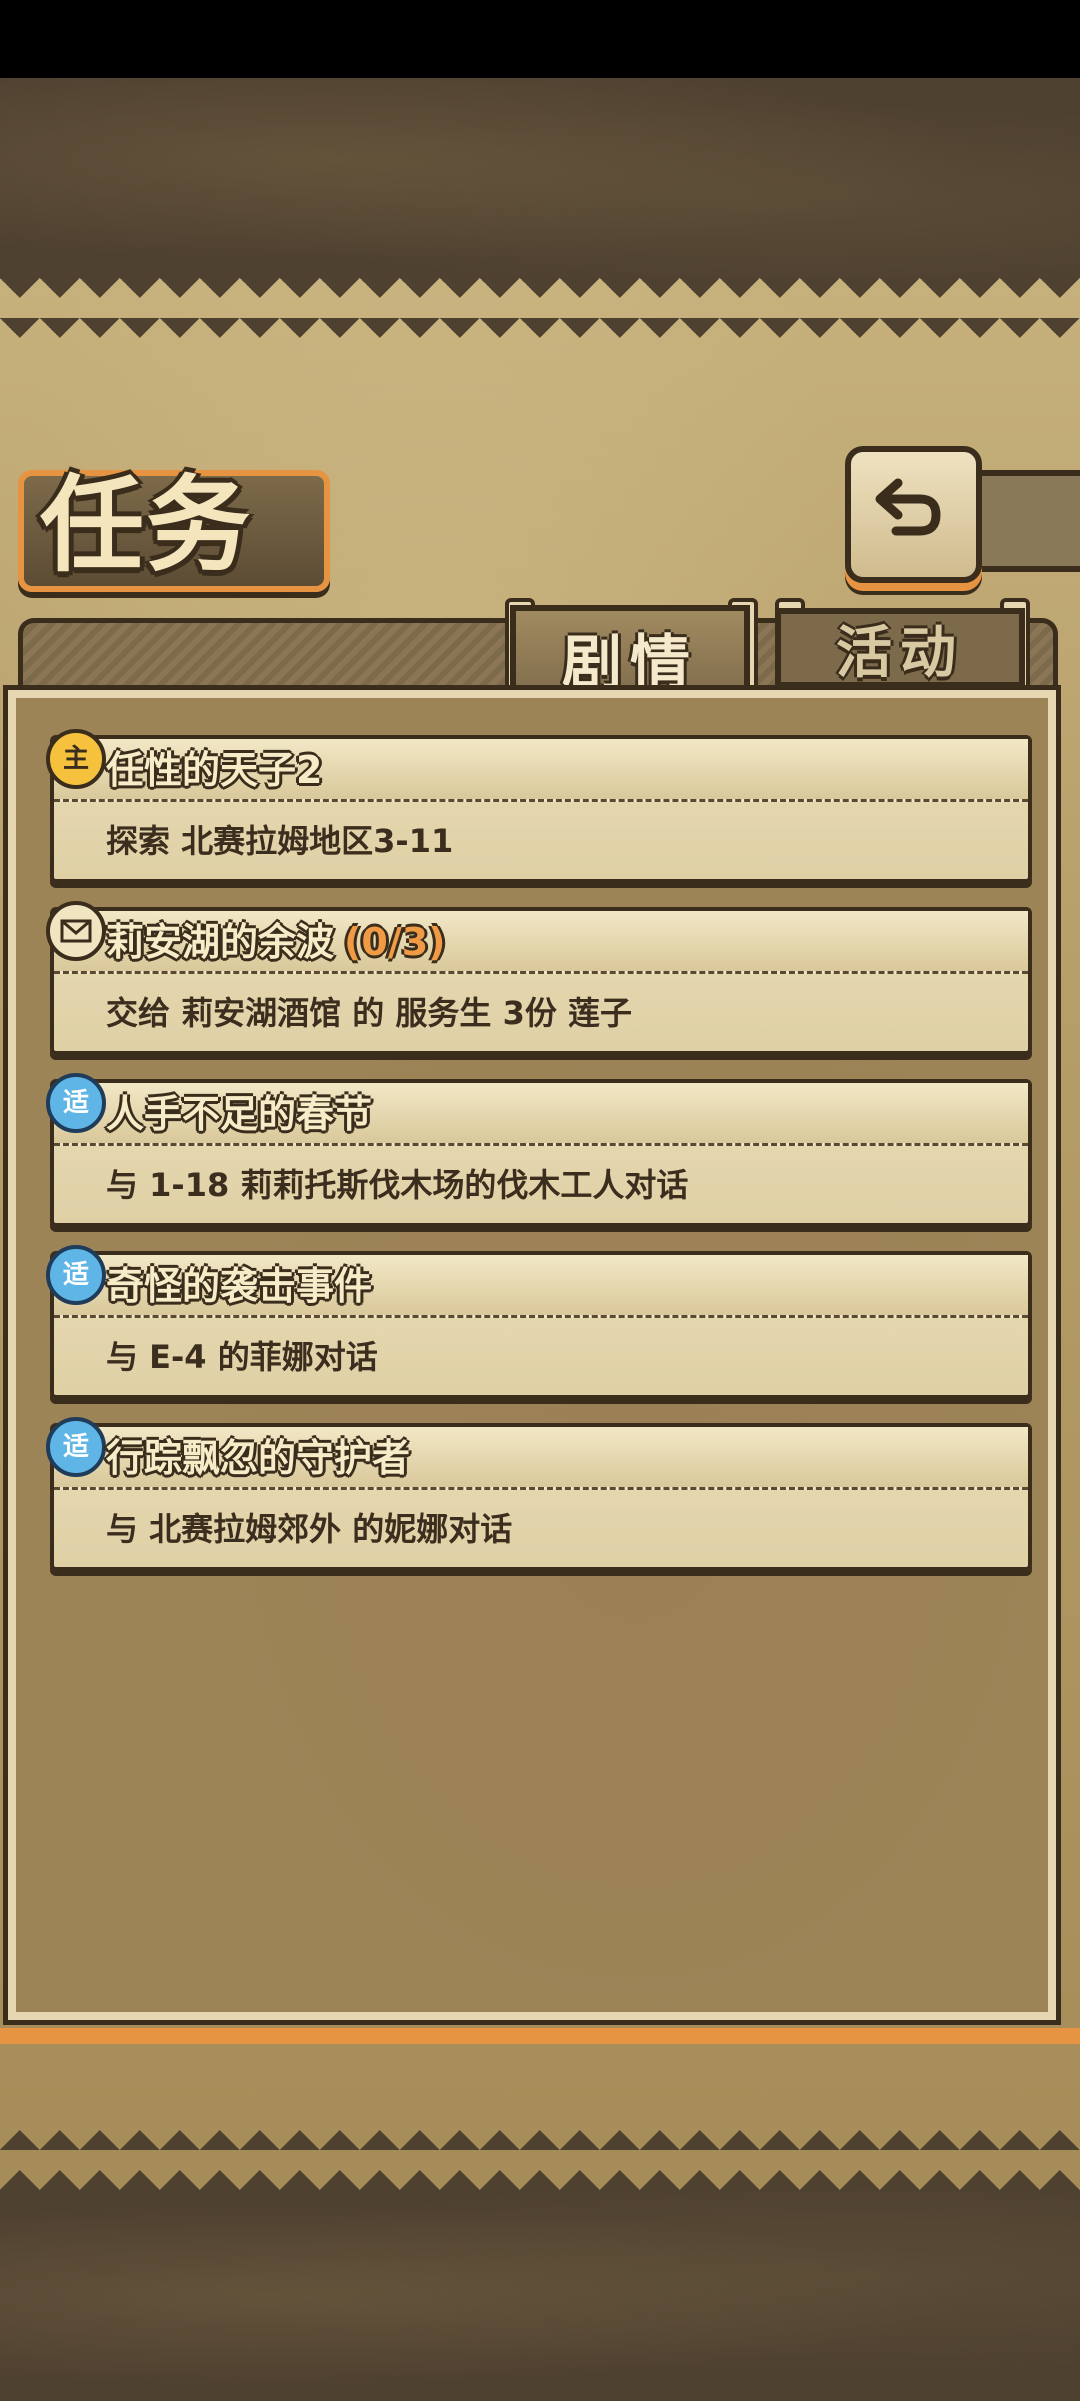 The height and width of the screenshot is (2401, 1080). I want to click on quest-objective: 与 E-4 的菲娜对话, so click(242, 1357).